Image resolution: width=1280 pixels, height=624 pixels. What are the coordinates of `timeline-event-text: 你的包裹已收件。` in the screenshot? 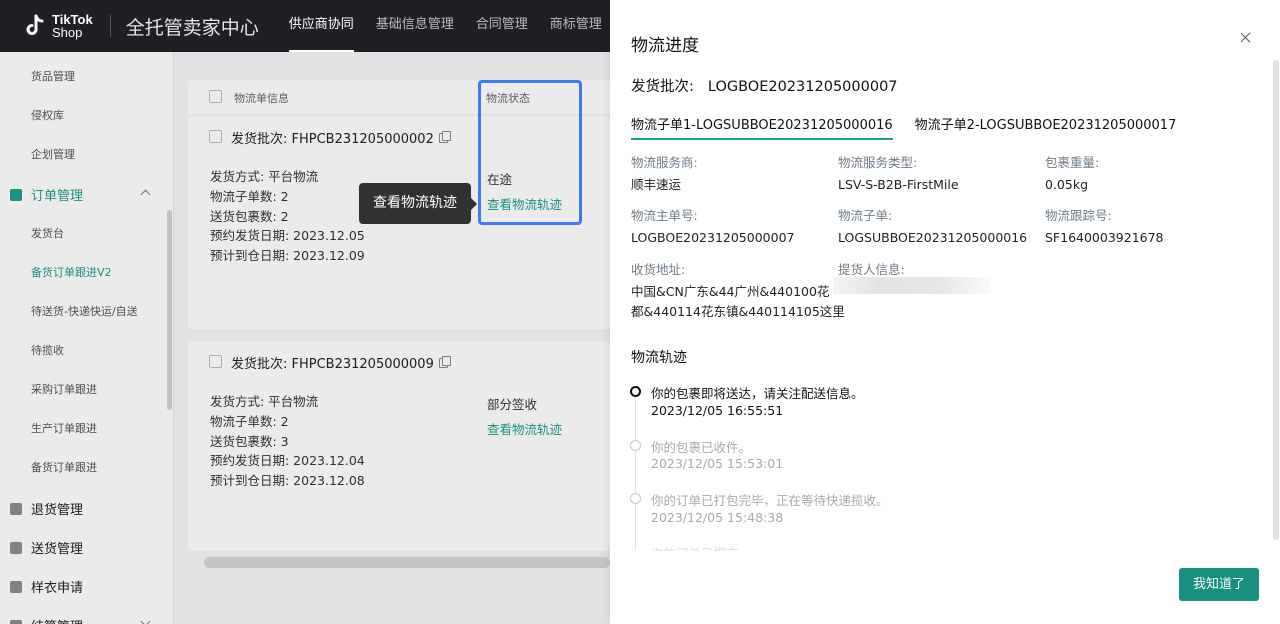 It's located at (701, 447).